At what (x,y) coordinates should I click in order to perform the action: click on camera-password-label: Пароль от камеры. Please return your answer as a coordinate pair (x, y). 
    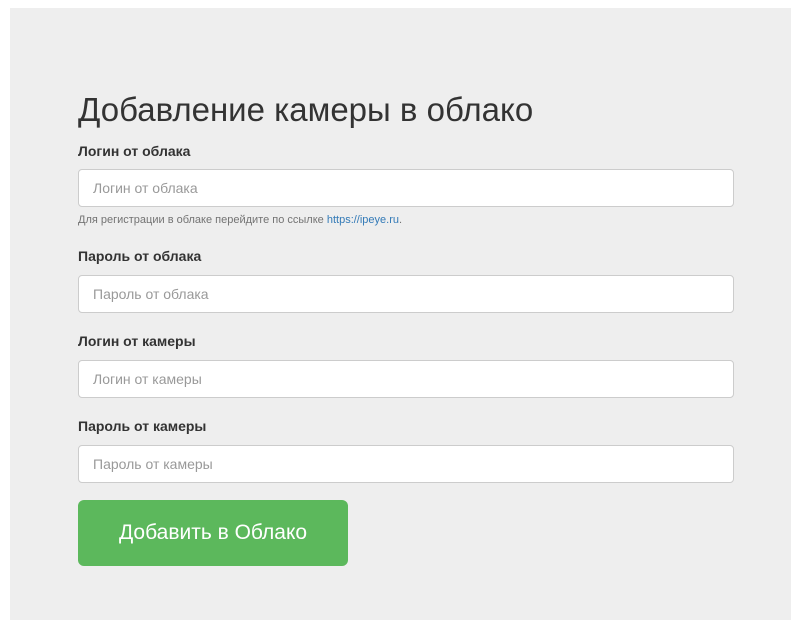
    Looking at the image, I should click on (142, 426).